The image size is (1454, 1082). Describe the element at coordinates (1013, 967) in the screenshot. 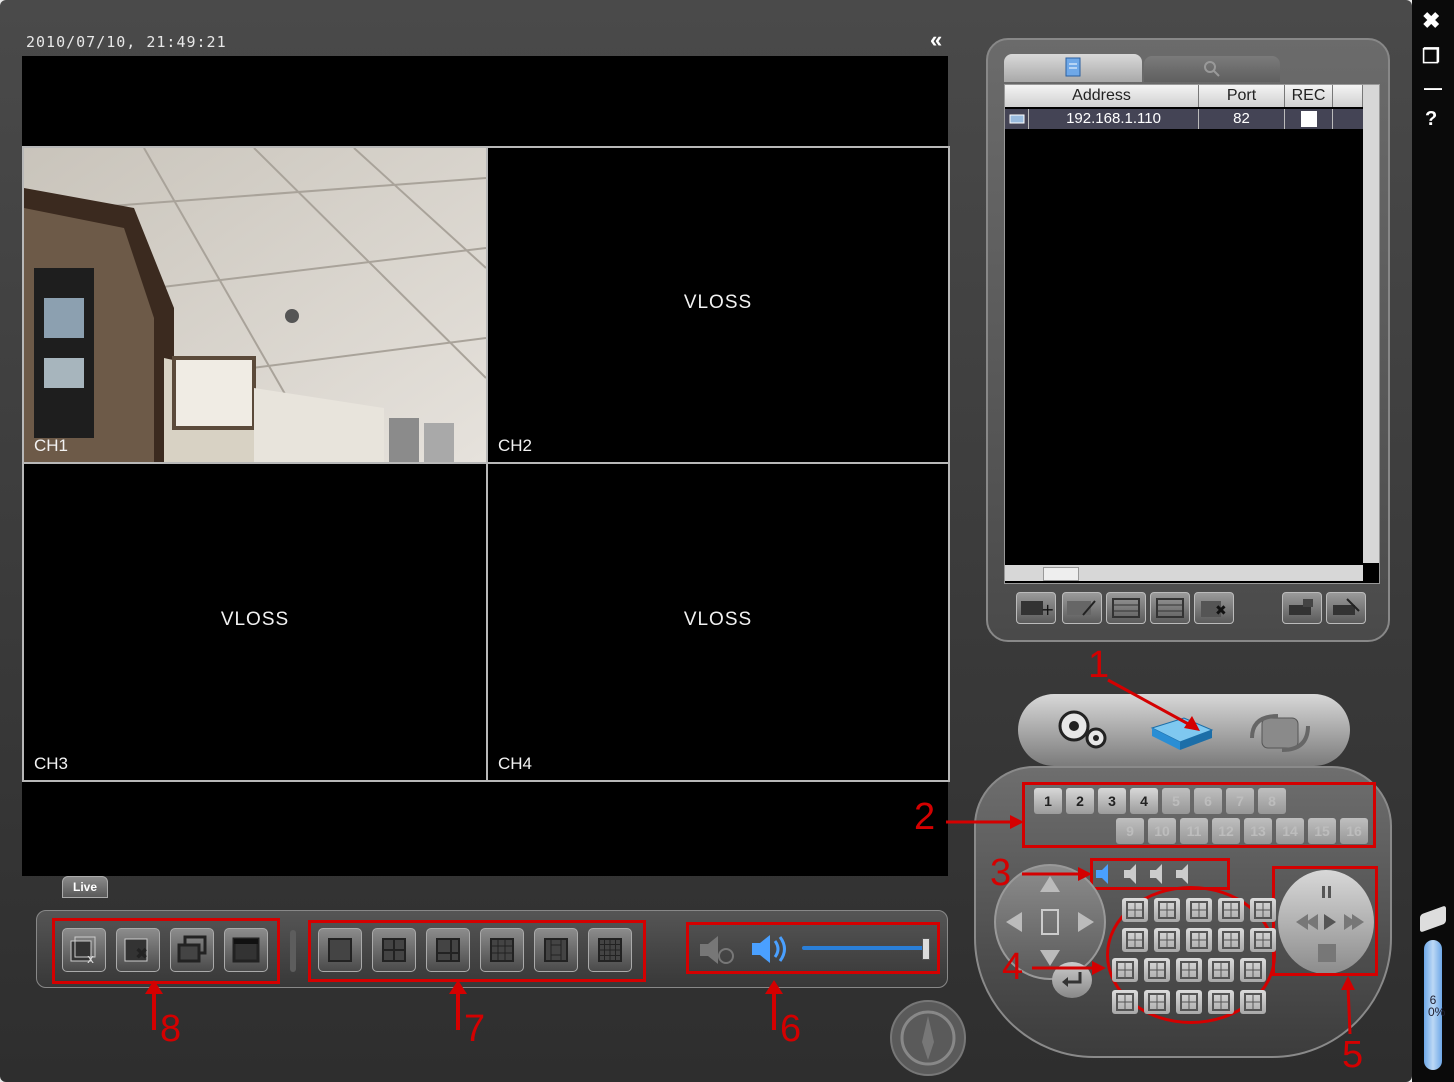

I see `annotation-number-4: 4` at that location.